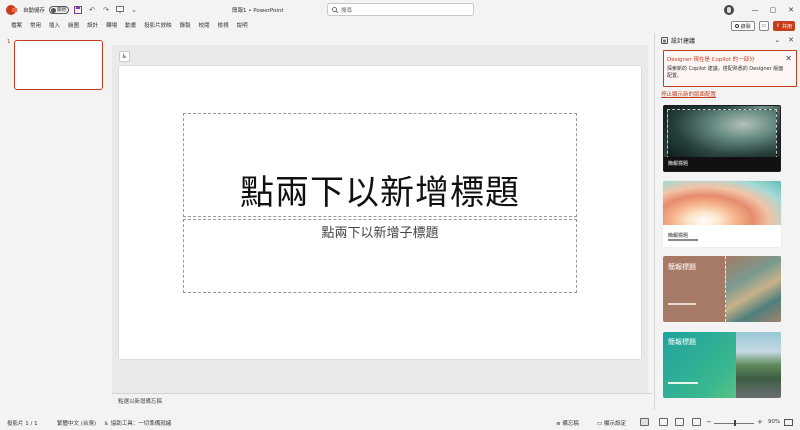 Image resolution: width=800 pixels, height=430 pixels. I want to click on present-icon, so click(120, 10).